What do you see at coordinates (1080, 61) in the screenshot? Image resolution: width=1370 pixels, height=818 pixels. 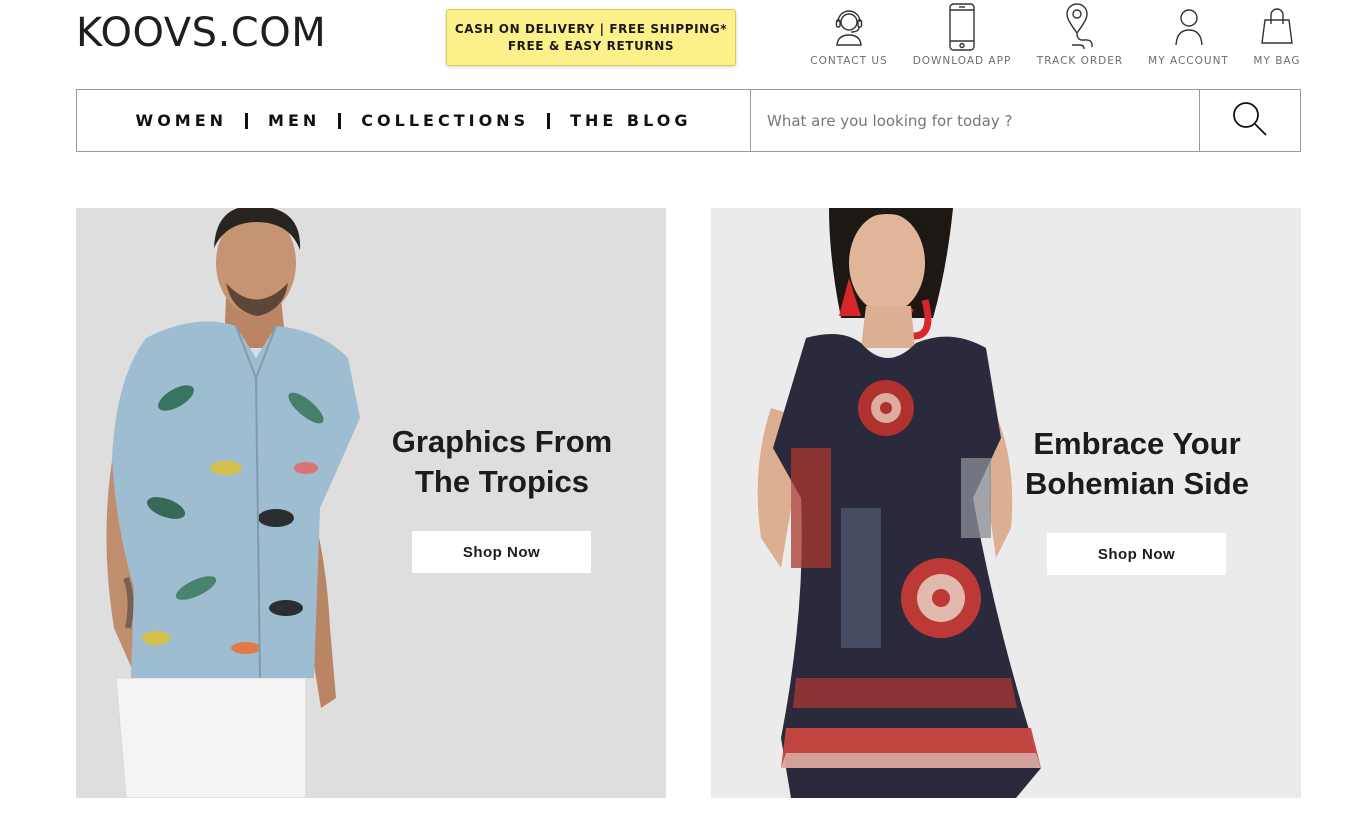 I see `utility-label: TRACK ORDER` at bounding box center [1080, 61].